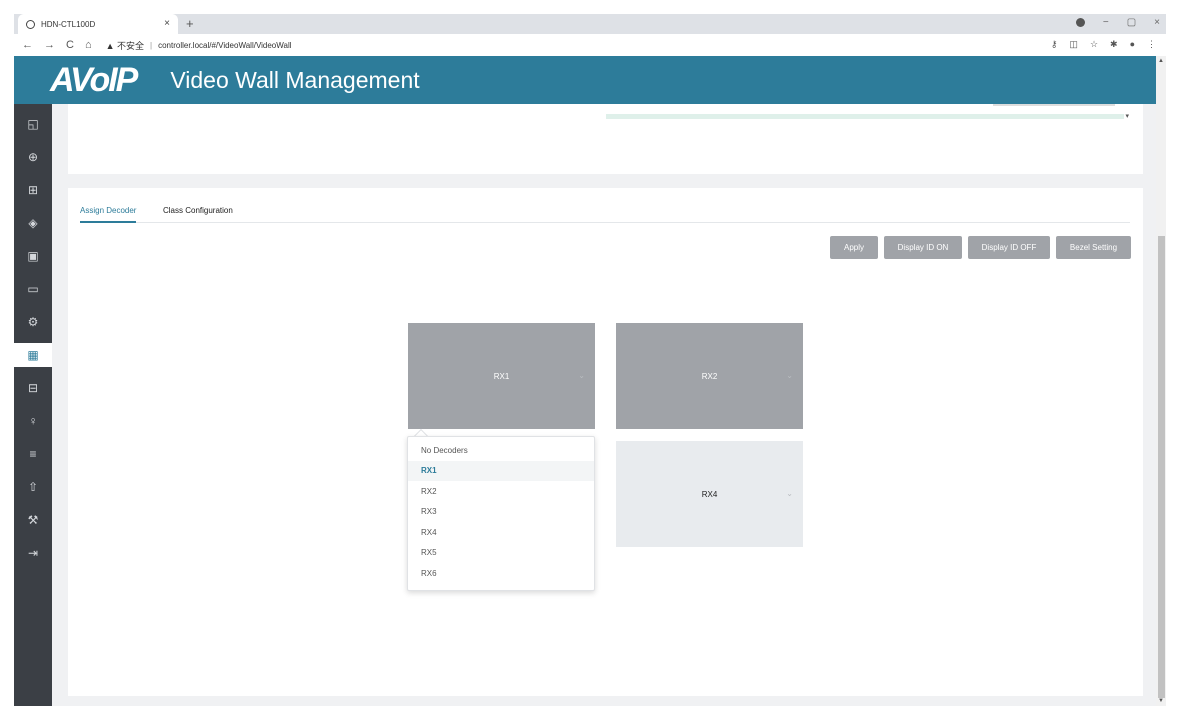  I want to click on window-controls: − ▢ ×, so click(1117, 22).